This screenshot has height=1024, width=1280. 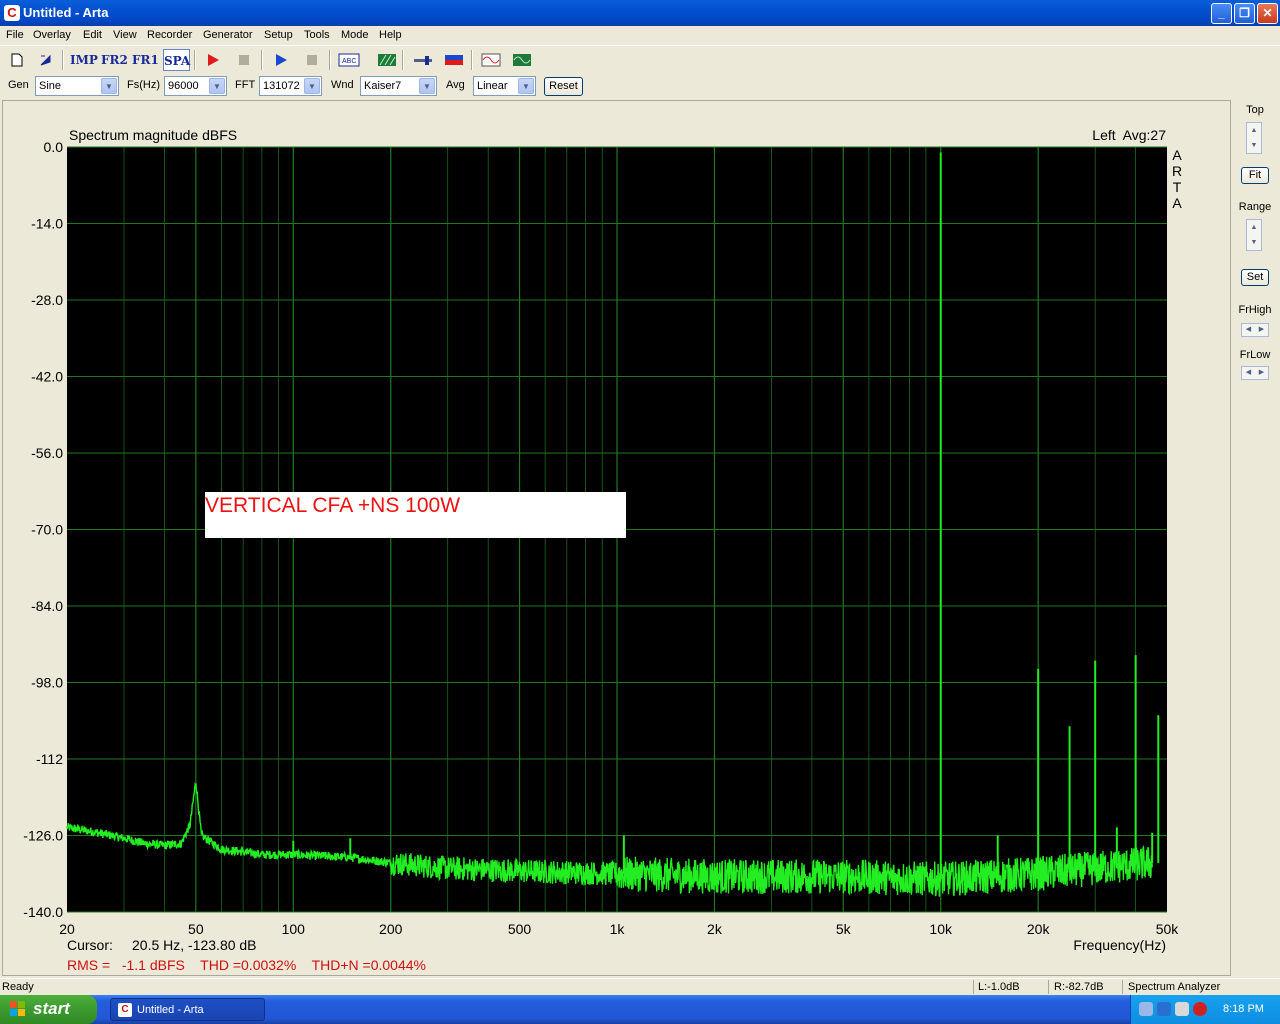 What do you see at coordinates (317, 35) in the screenshot?
I see `menu-tools: Tools` at bounding box center [317, 35].